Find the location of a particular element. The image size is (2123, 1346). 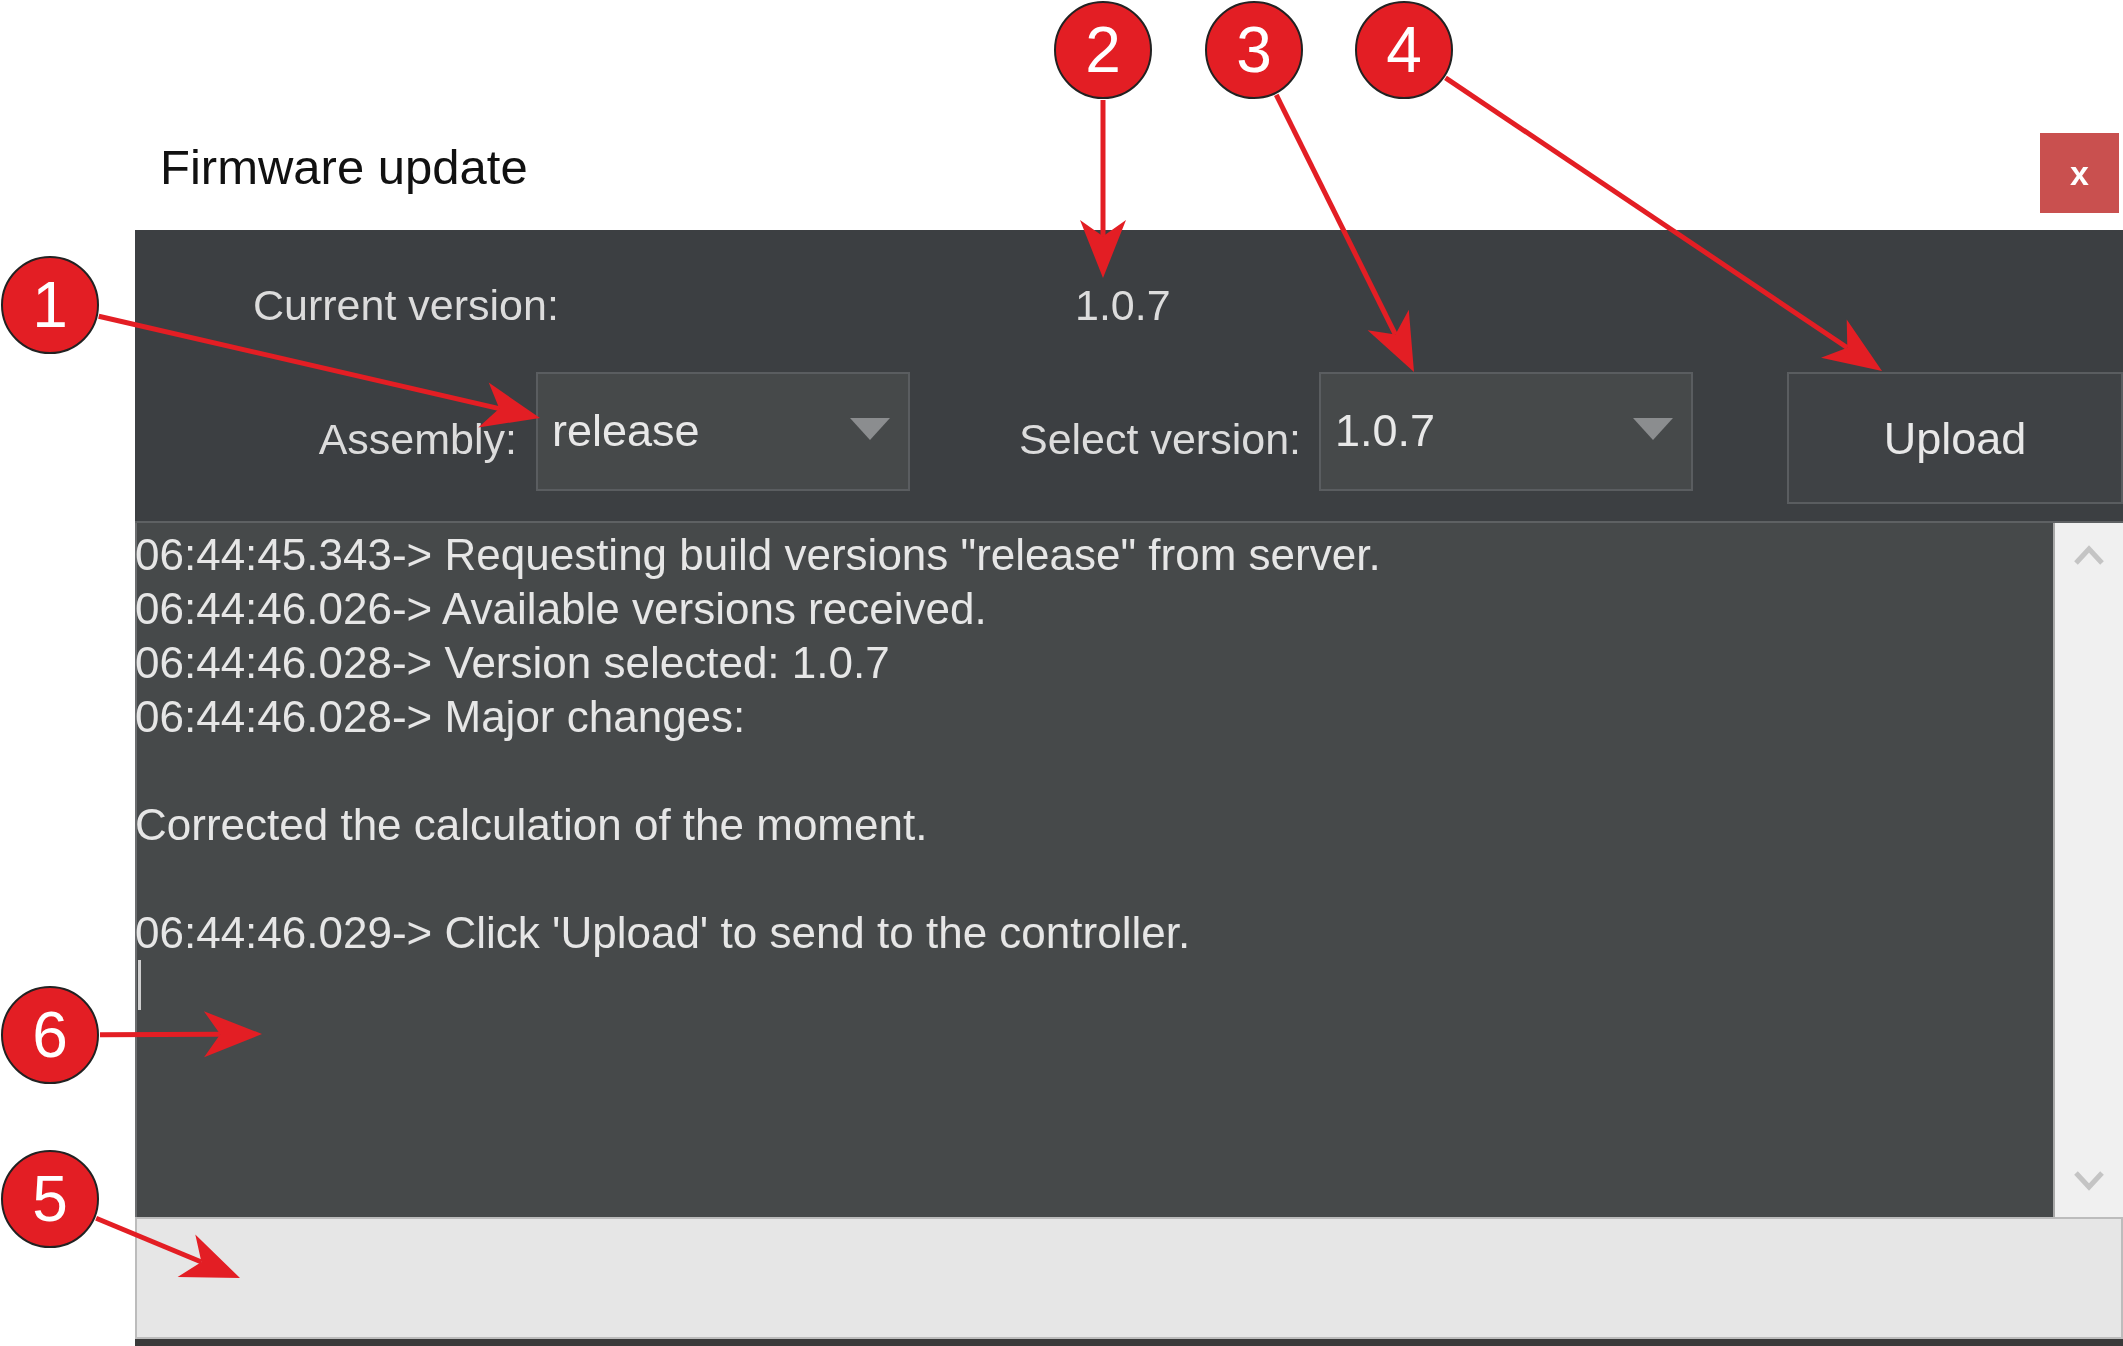

log-line: Corrected the calculation of the moment. is located at coordinates (531, 825).